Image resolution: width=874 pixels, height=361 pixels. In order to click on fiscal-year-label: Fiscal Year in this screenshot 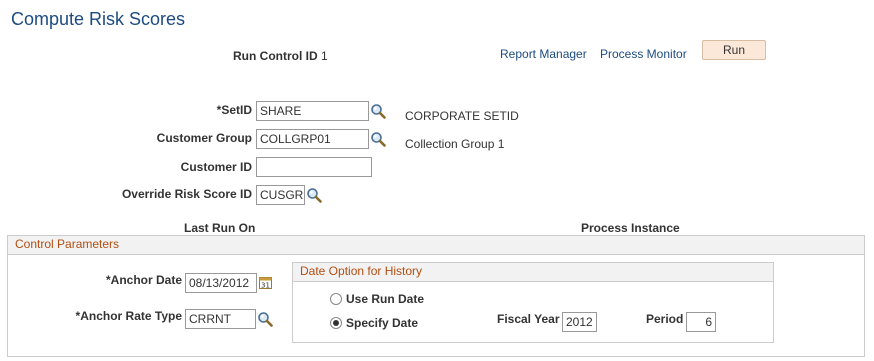, I will do `click(528, 319)`.